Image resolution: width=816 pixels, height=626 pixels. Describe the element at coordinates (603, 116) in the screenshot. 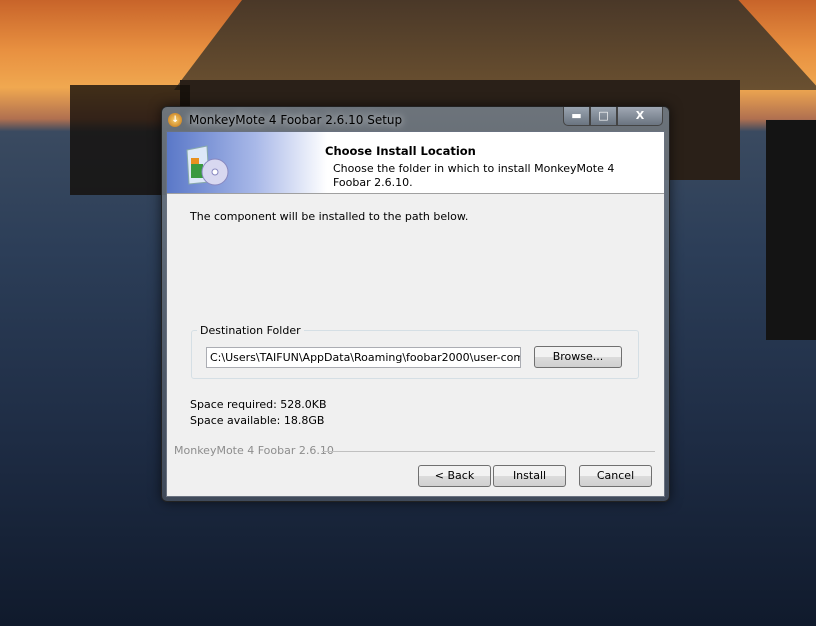

I see `maximize-button: □` at that location.